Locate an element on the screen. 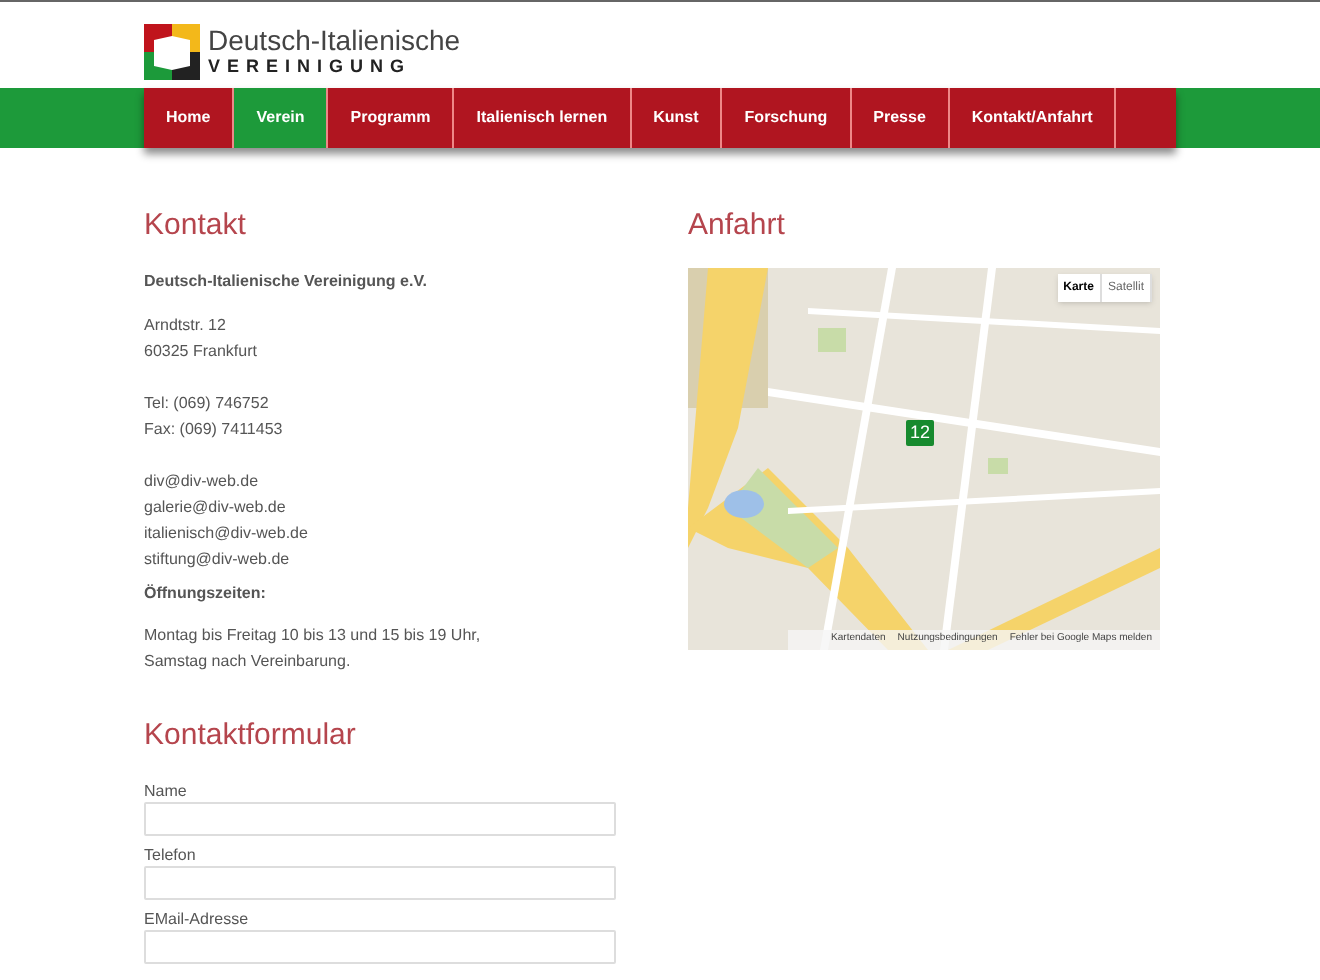 This screenshot has width=1320, height=980. address-line: 60325 Frankfurt is located at coordinates (201, 352).